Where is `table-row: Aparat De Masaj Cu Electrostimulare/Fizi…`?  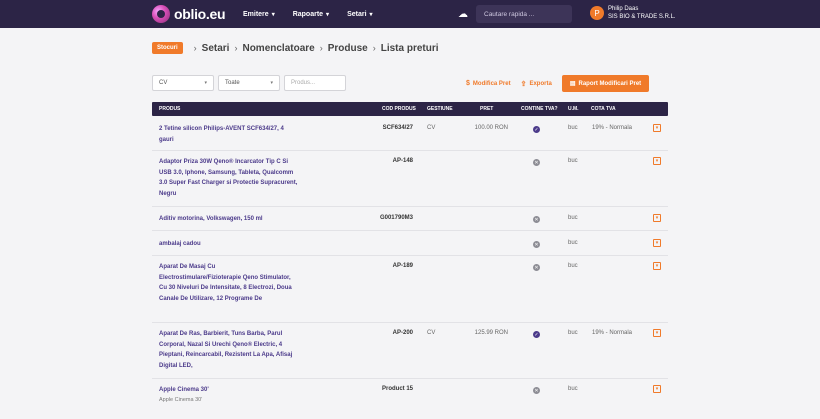 table-row: Aparat De Masaj Cu Electrostimulare/Fizi… is located at coordinates (410, 289).